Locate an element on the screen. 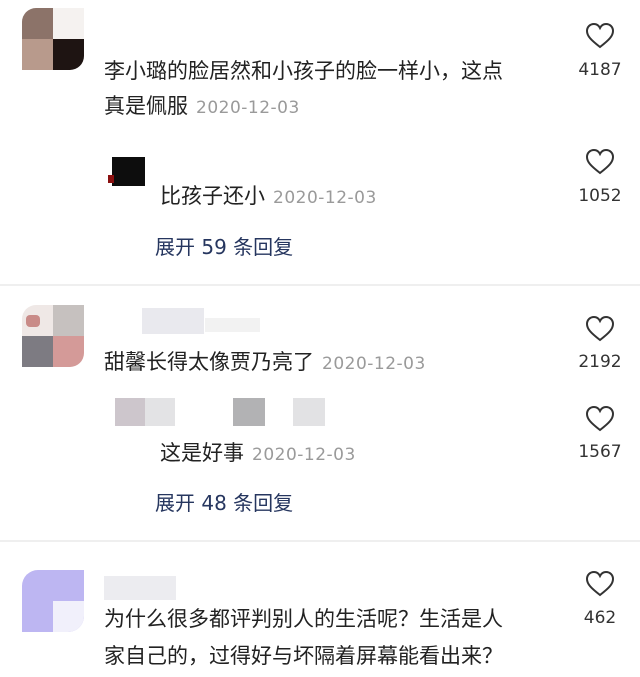 The image size is (640, 677). comment-text: 为什么很多都评判别人的生活呢？生活是人 is located at coordinates (303, 619).